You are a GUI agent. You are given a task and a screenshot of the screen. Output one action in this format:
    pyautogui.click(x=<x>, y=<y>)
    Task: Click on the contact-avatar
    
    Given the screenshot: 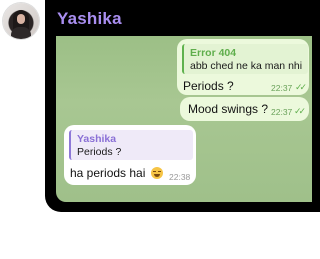 What is the action you would take?
    pyautogui.click(x=21, y=21)
    